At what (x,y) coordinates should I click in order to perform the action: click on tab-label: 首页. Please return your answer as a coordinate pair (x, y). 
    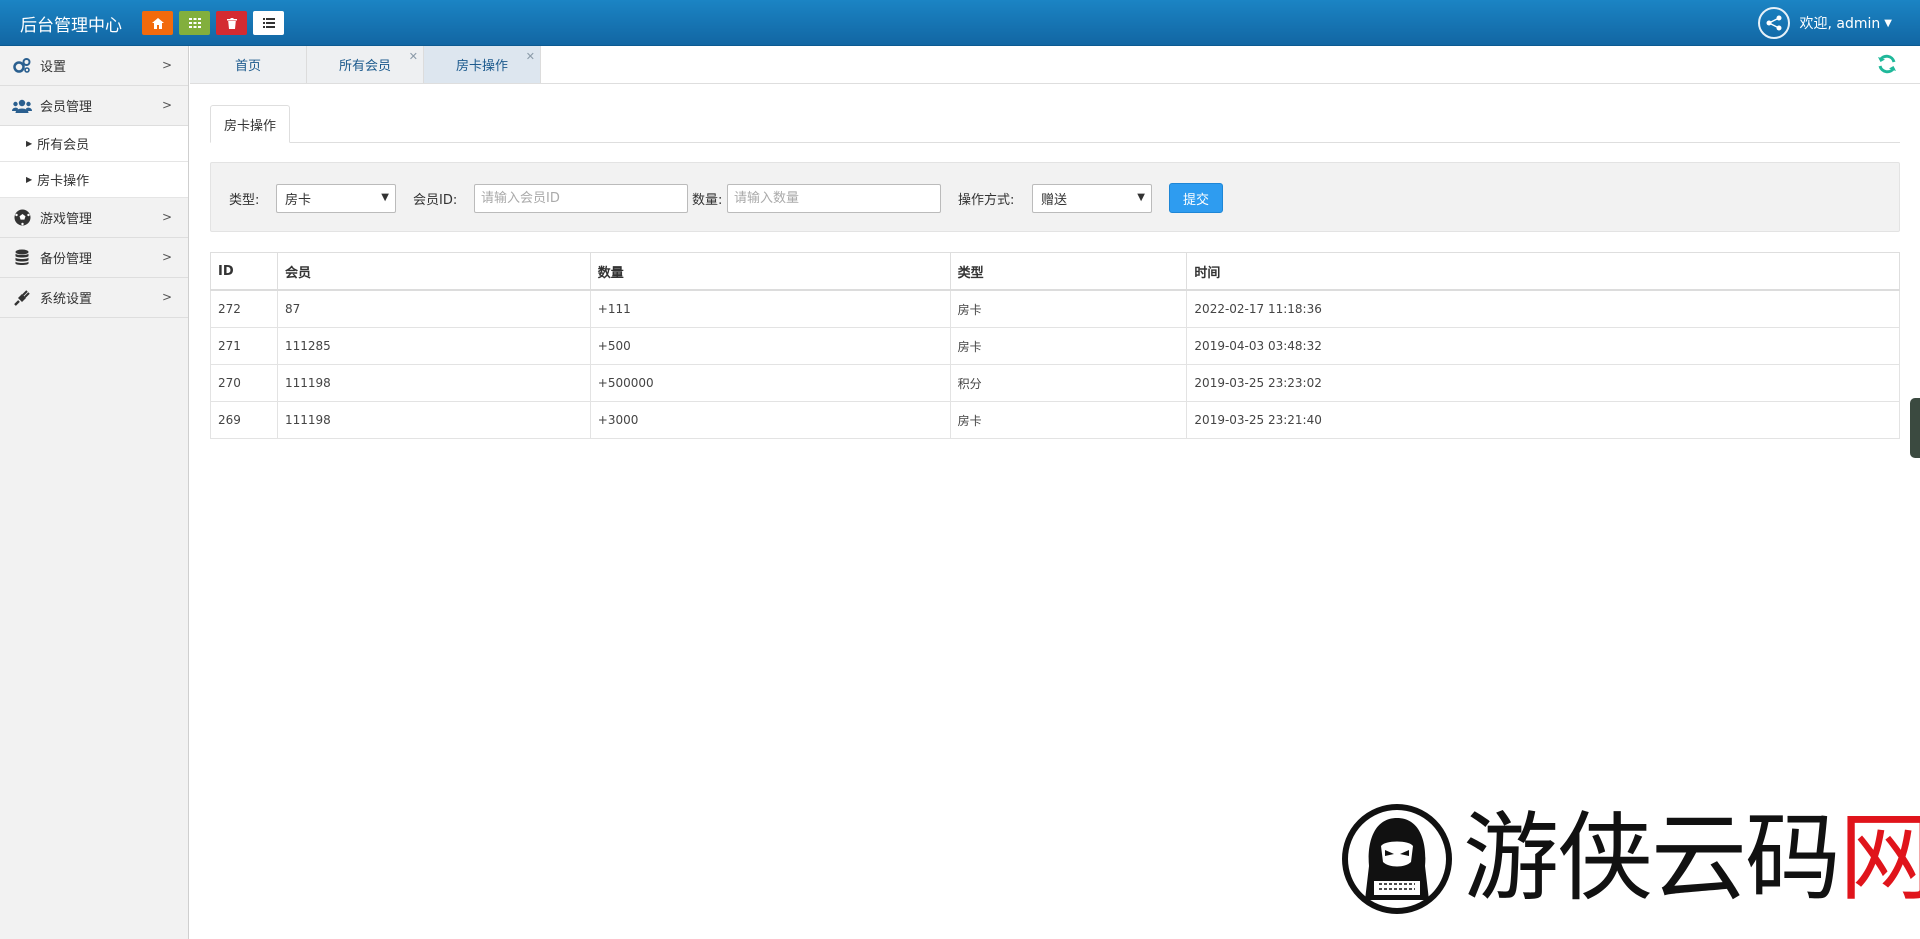
    Looking at the image, I should click on (247, 66).